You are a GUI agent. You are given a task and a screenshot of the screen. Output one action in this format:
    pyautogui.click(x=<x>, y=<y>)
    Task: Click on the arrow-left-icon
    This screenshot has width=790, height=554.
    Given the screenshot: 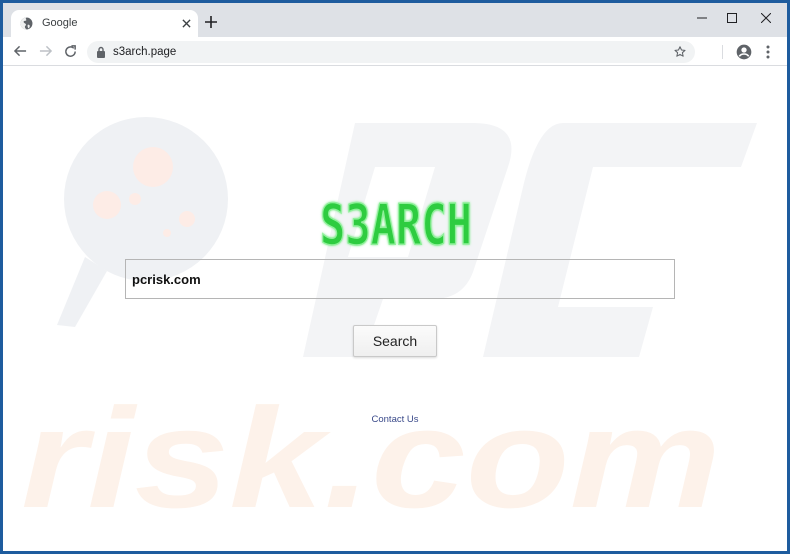 What is the action you would take?
    pyautogui.click(x=19, y=51)
    